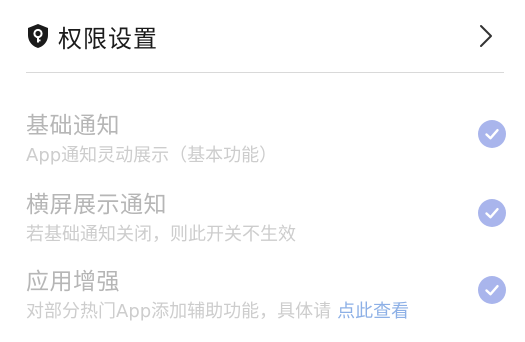 Image resolution: width=525 pixels, height=342 pixels. I want to click on setting-item-description: 若基础通知关闭，则此开关不生效, so click(161, 234).